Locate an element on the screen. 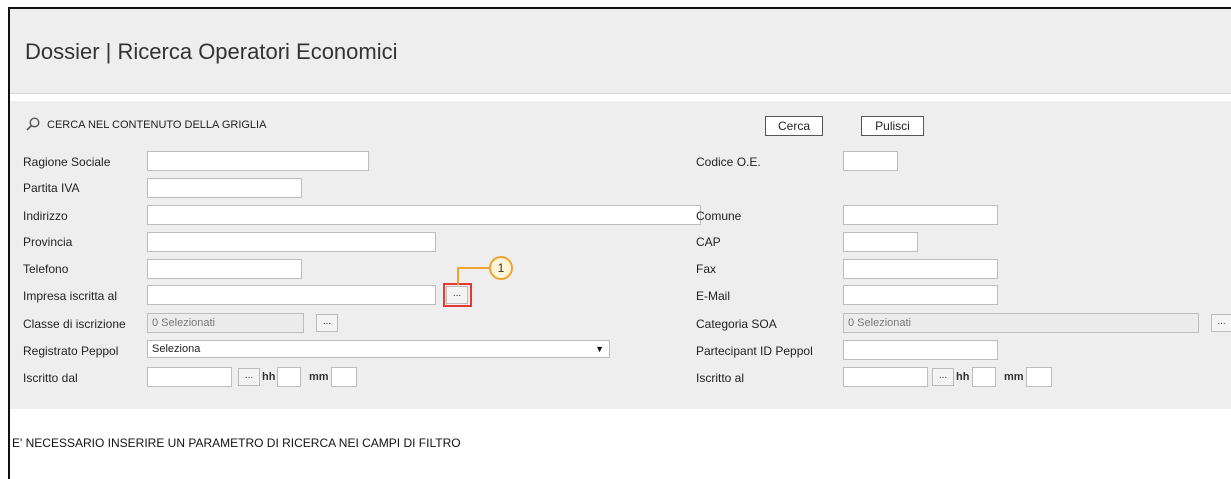 The width and height of the screenshot is (1231, 479). fax-input is located at coordinates (920, 269).